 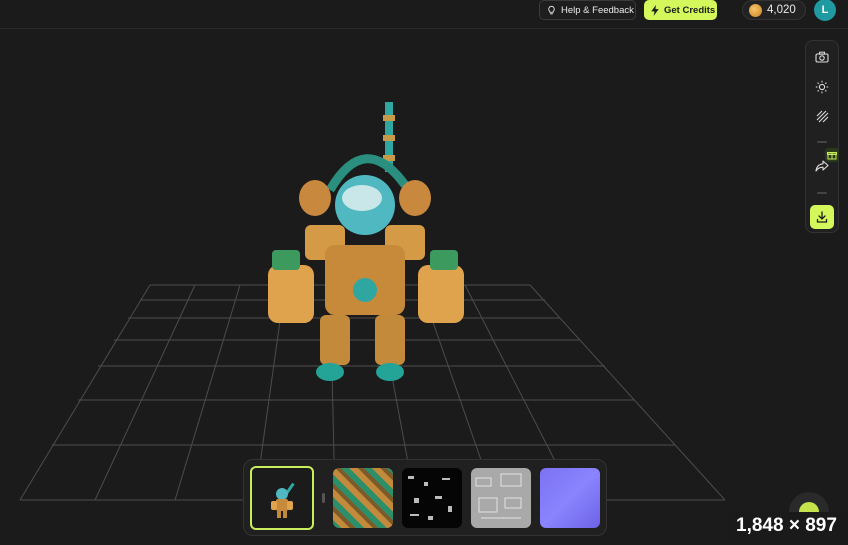 What do you see at coordinates (822, 136) in the screenshot?
I see `viewer-toolbar` at bounding box center [822, 136].